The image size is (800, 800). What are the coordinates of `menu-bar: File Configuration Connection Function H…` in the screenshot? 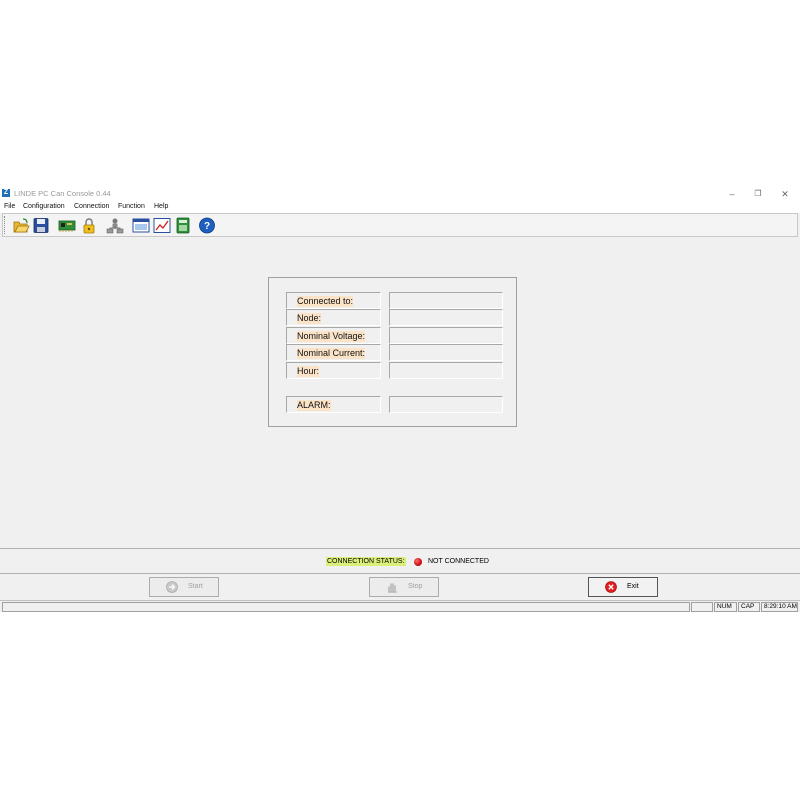 It's located at (400, 207).